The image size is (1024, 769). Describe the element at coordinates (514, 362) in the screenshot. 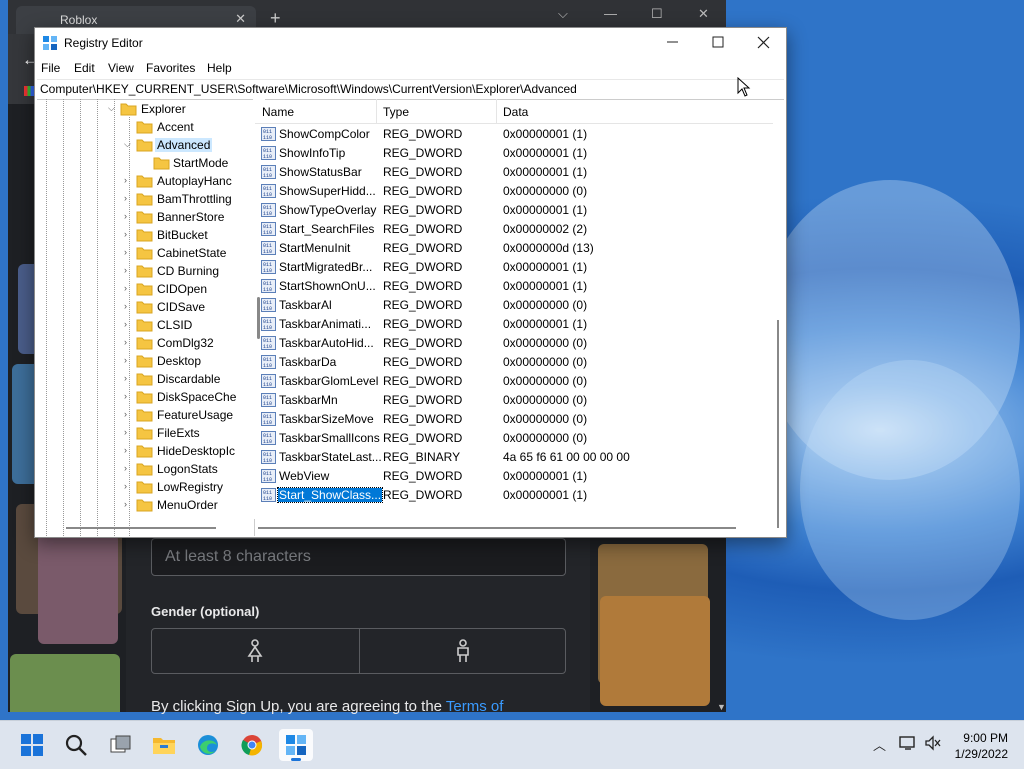

I see `value-row: 011 110 TaskbarDa REG_DWORD 0x00000000 (0)` at that location.